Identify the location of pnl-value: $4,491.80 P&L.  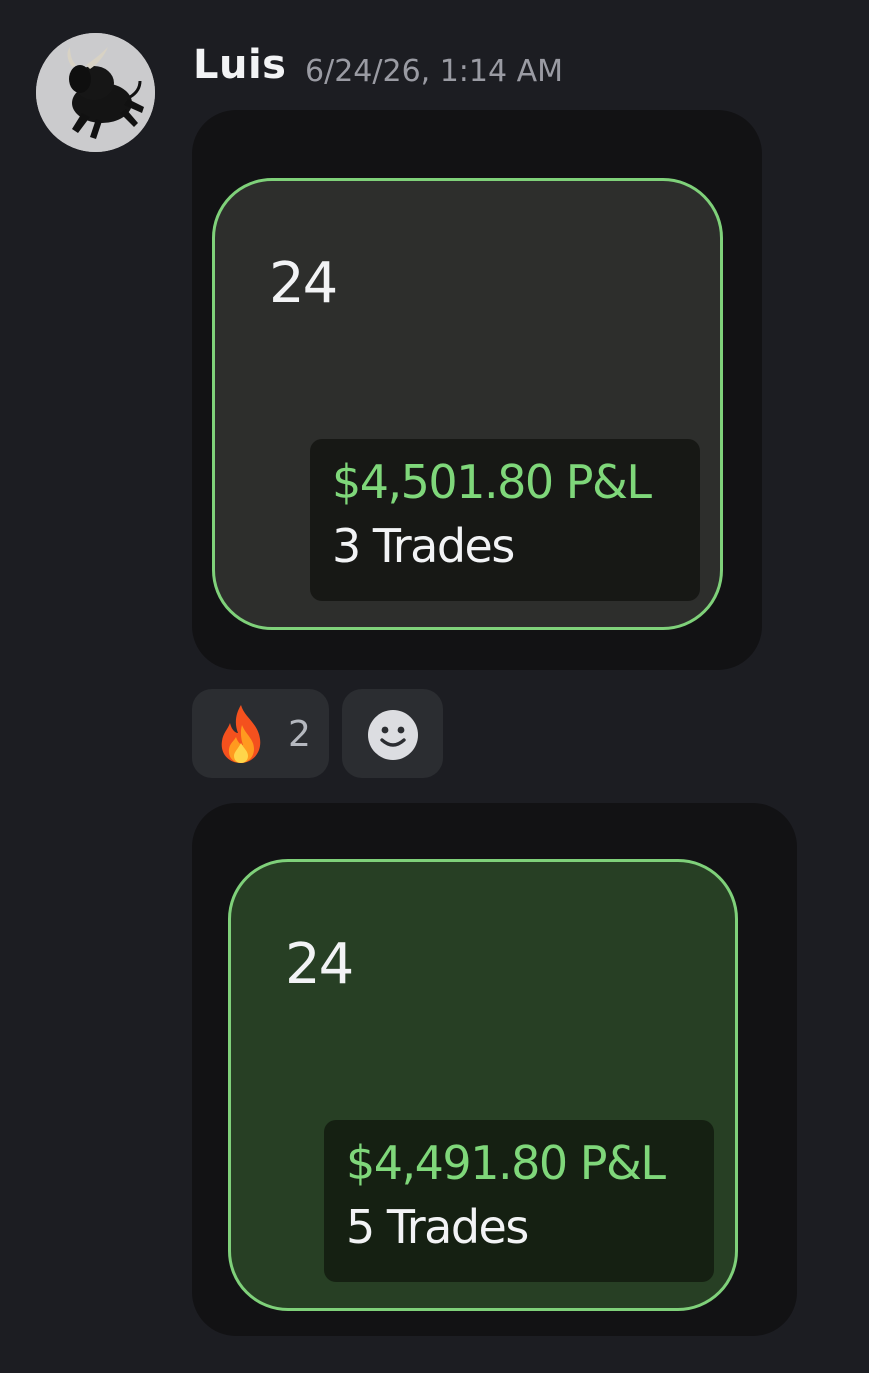
(506, 1163).